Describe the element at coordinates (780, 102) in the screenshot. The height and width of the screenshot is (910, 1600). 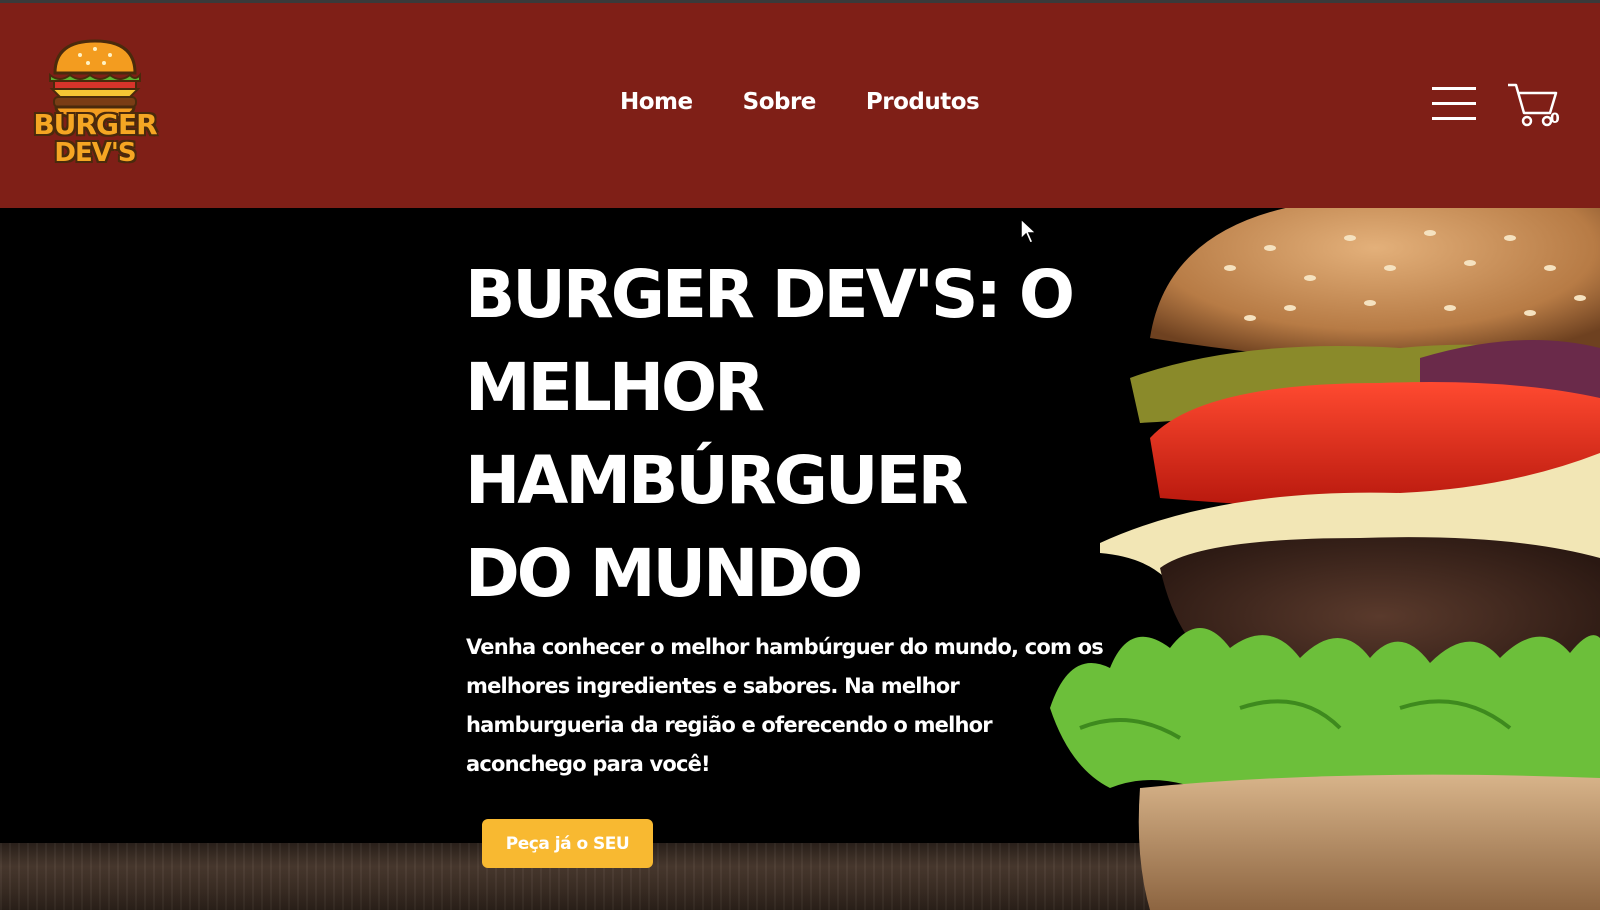
I see `nav-link-sobre: Sobre` at that location.